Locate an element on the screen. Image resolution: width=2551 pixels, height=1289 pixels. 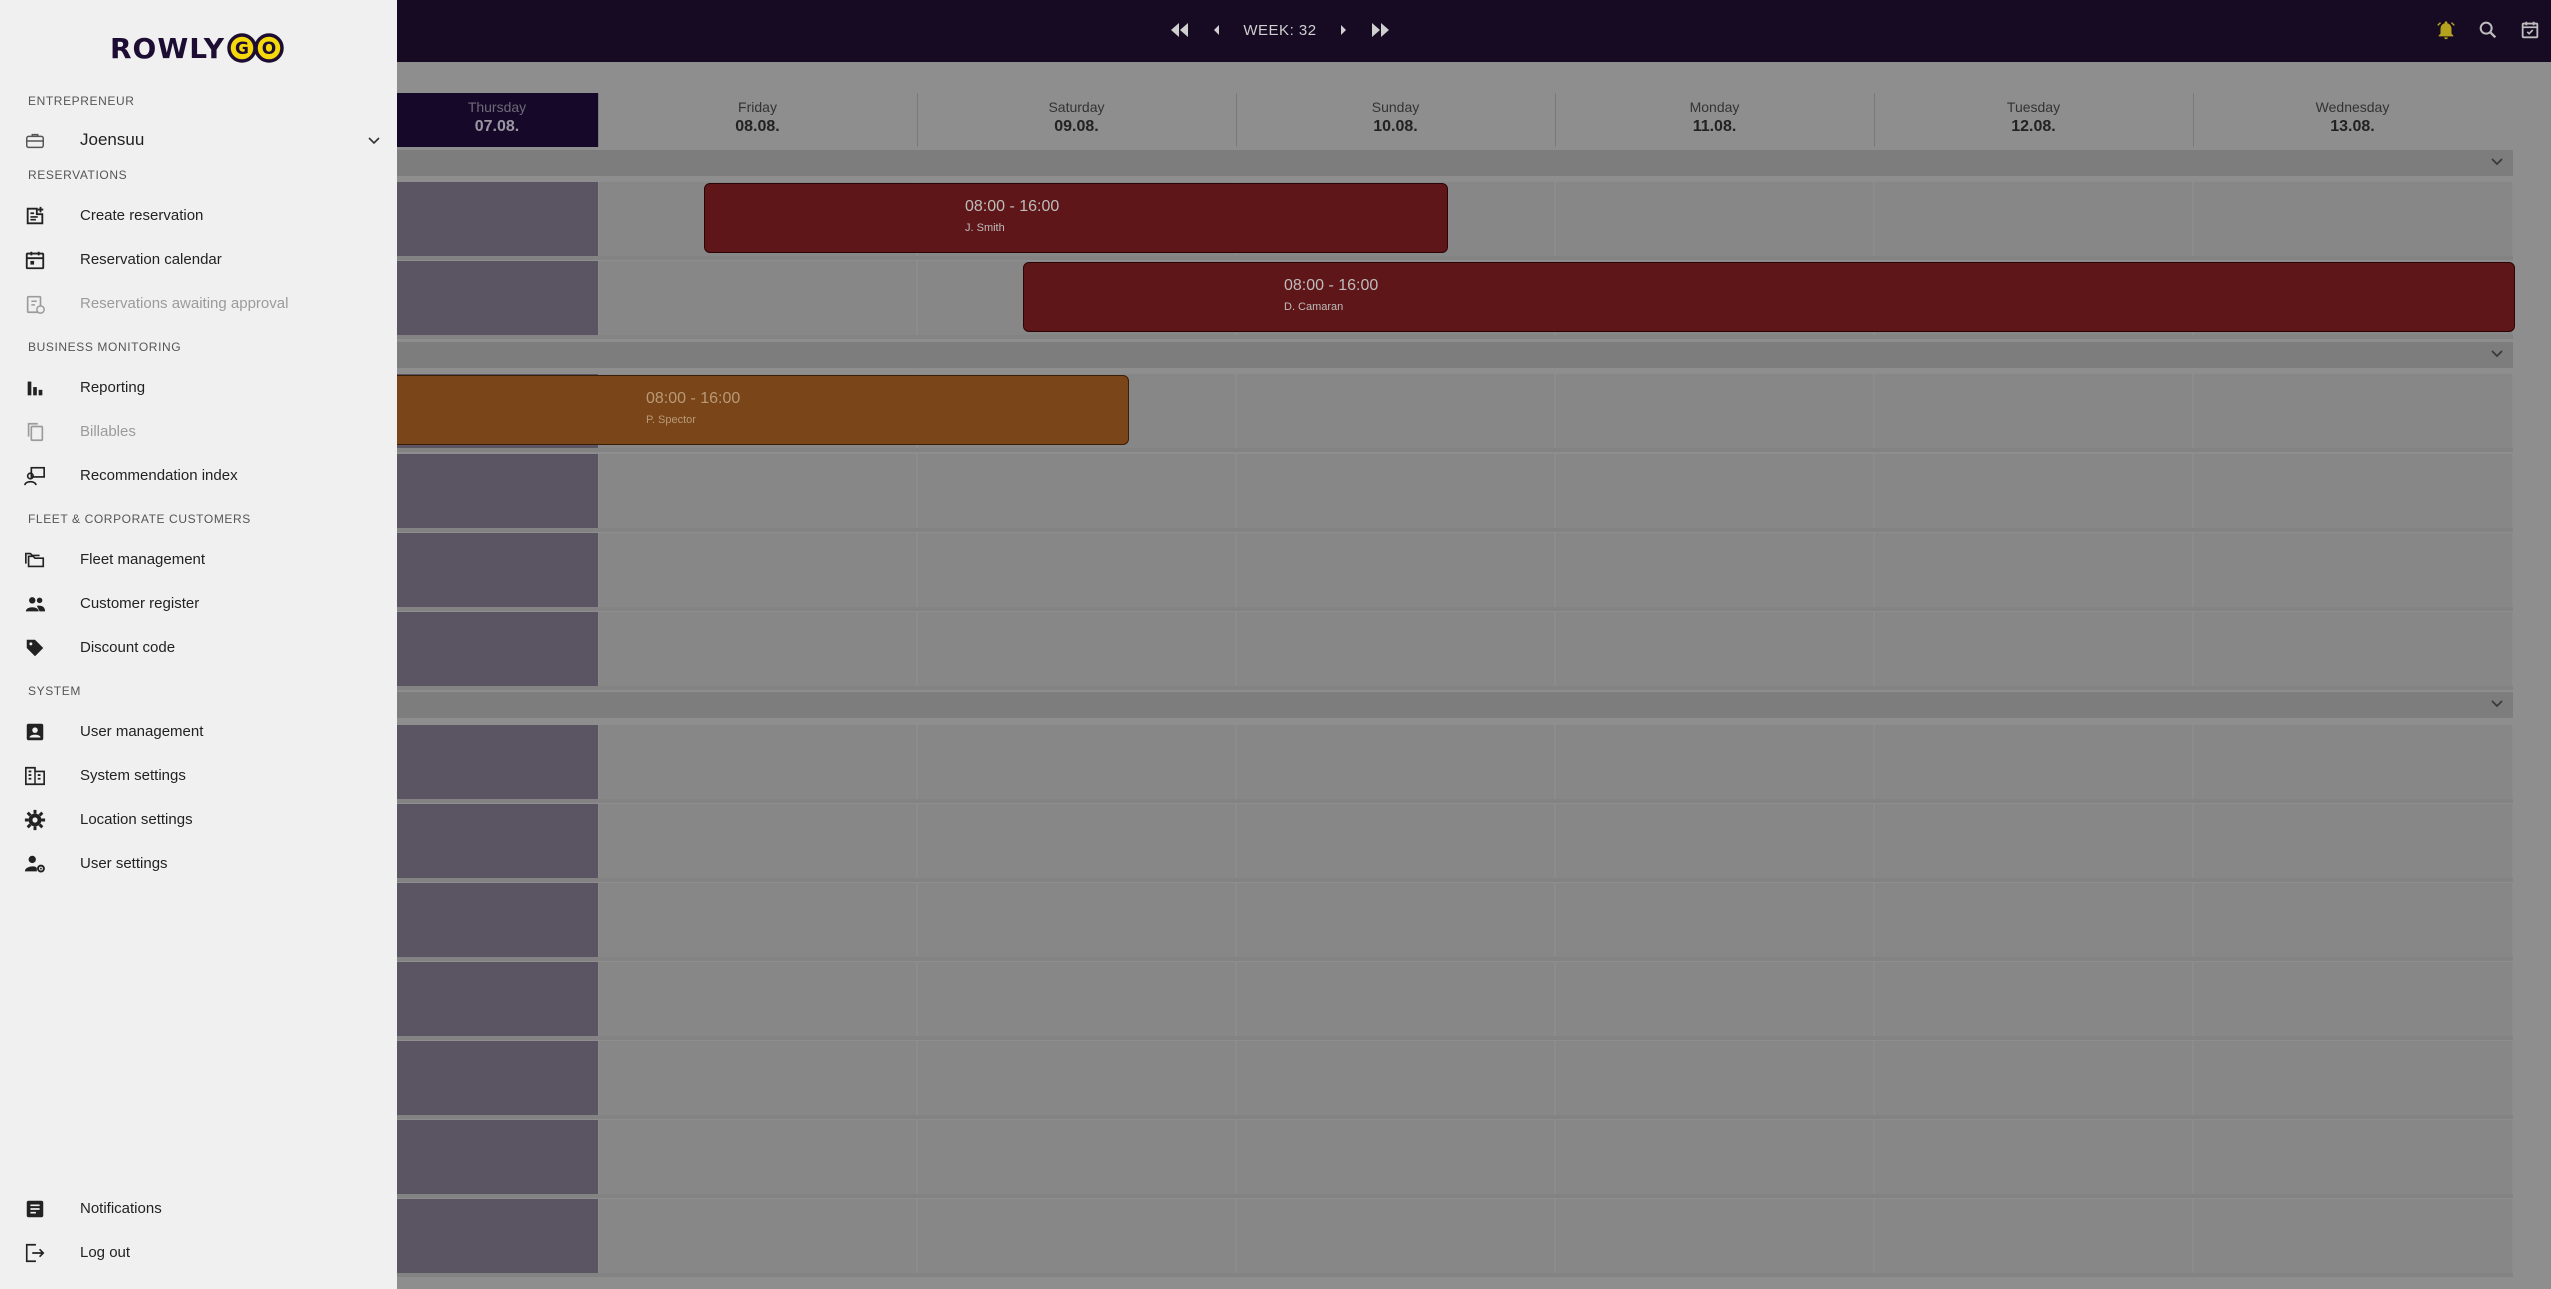
nav-discount-code: Discount code is located at coordinates (198, 647).